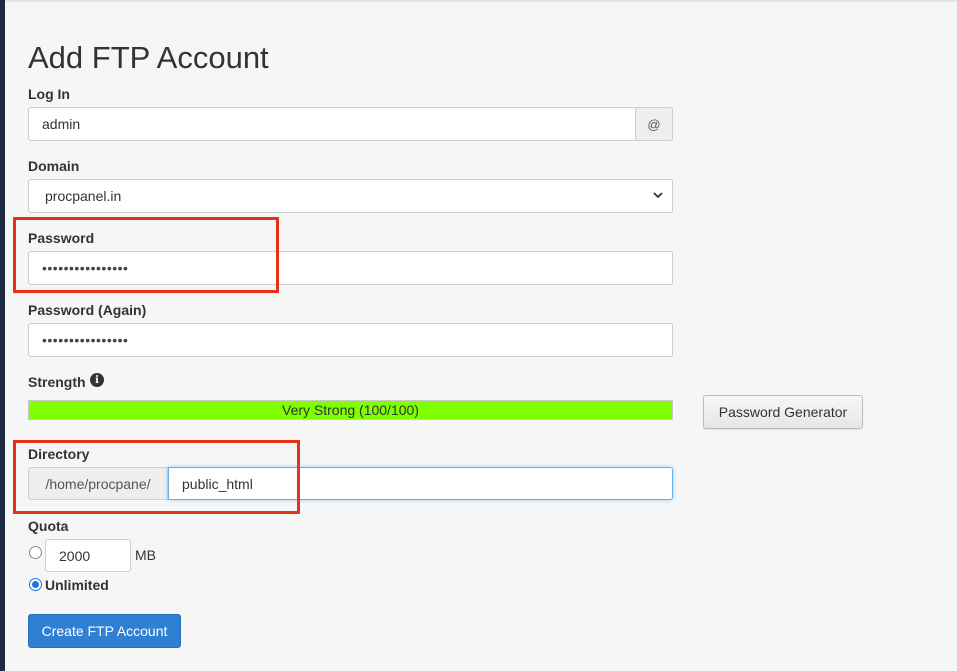 The image size is (957, 671). What do you see at coordinates (49, 94) in the screenshot?
I see `login-label: Log In` at bounding box center [49, 94].